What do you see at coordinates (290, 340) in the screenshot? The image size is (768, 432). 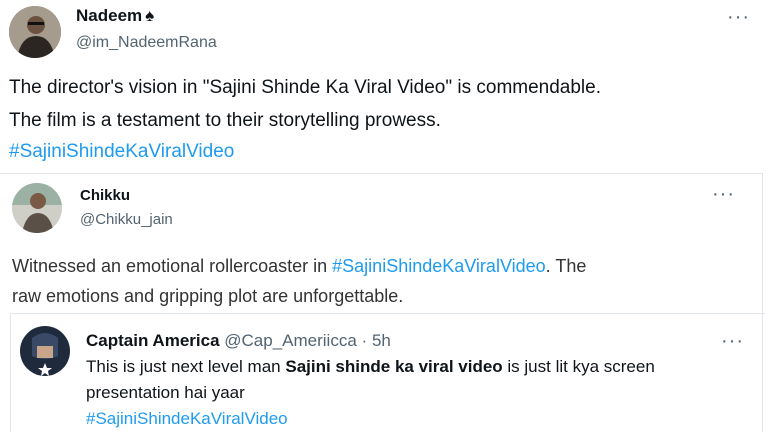 I see `user-handle: @Cap_Ameriicca` at bounding box center [290, 340].